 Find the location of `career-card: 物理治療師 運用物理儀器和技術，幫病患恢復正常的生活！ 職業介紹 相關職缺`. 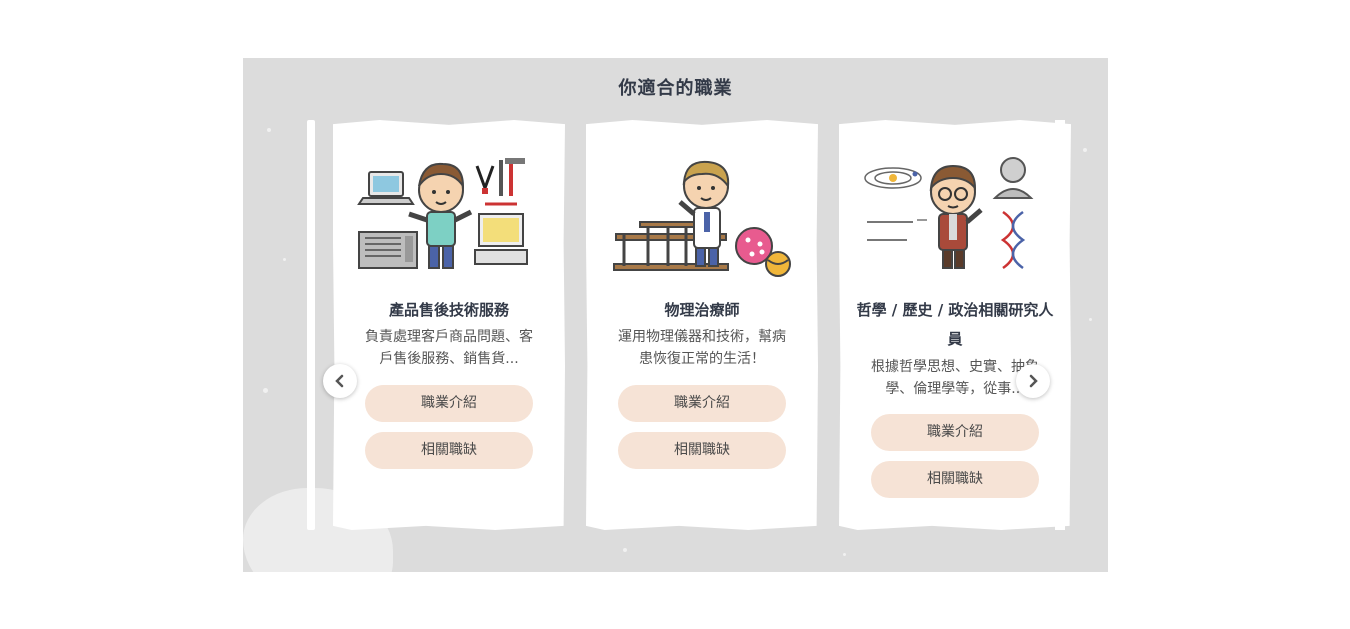

career-card: 物理治療師 運用物理儀器和技術，幫病患恢復正常的生活！ 職業介紹 相關職缺 is located at coordinates (702, 325).